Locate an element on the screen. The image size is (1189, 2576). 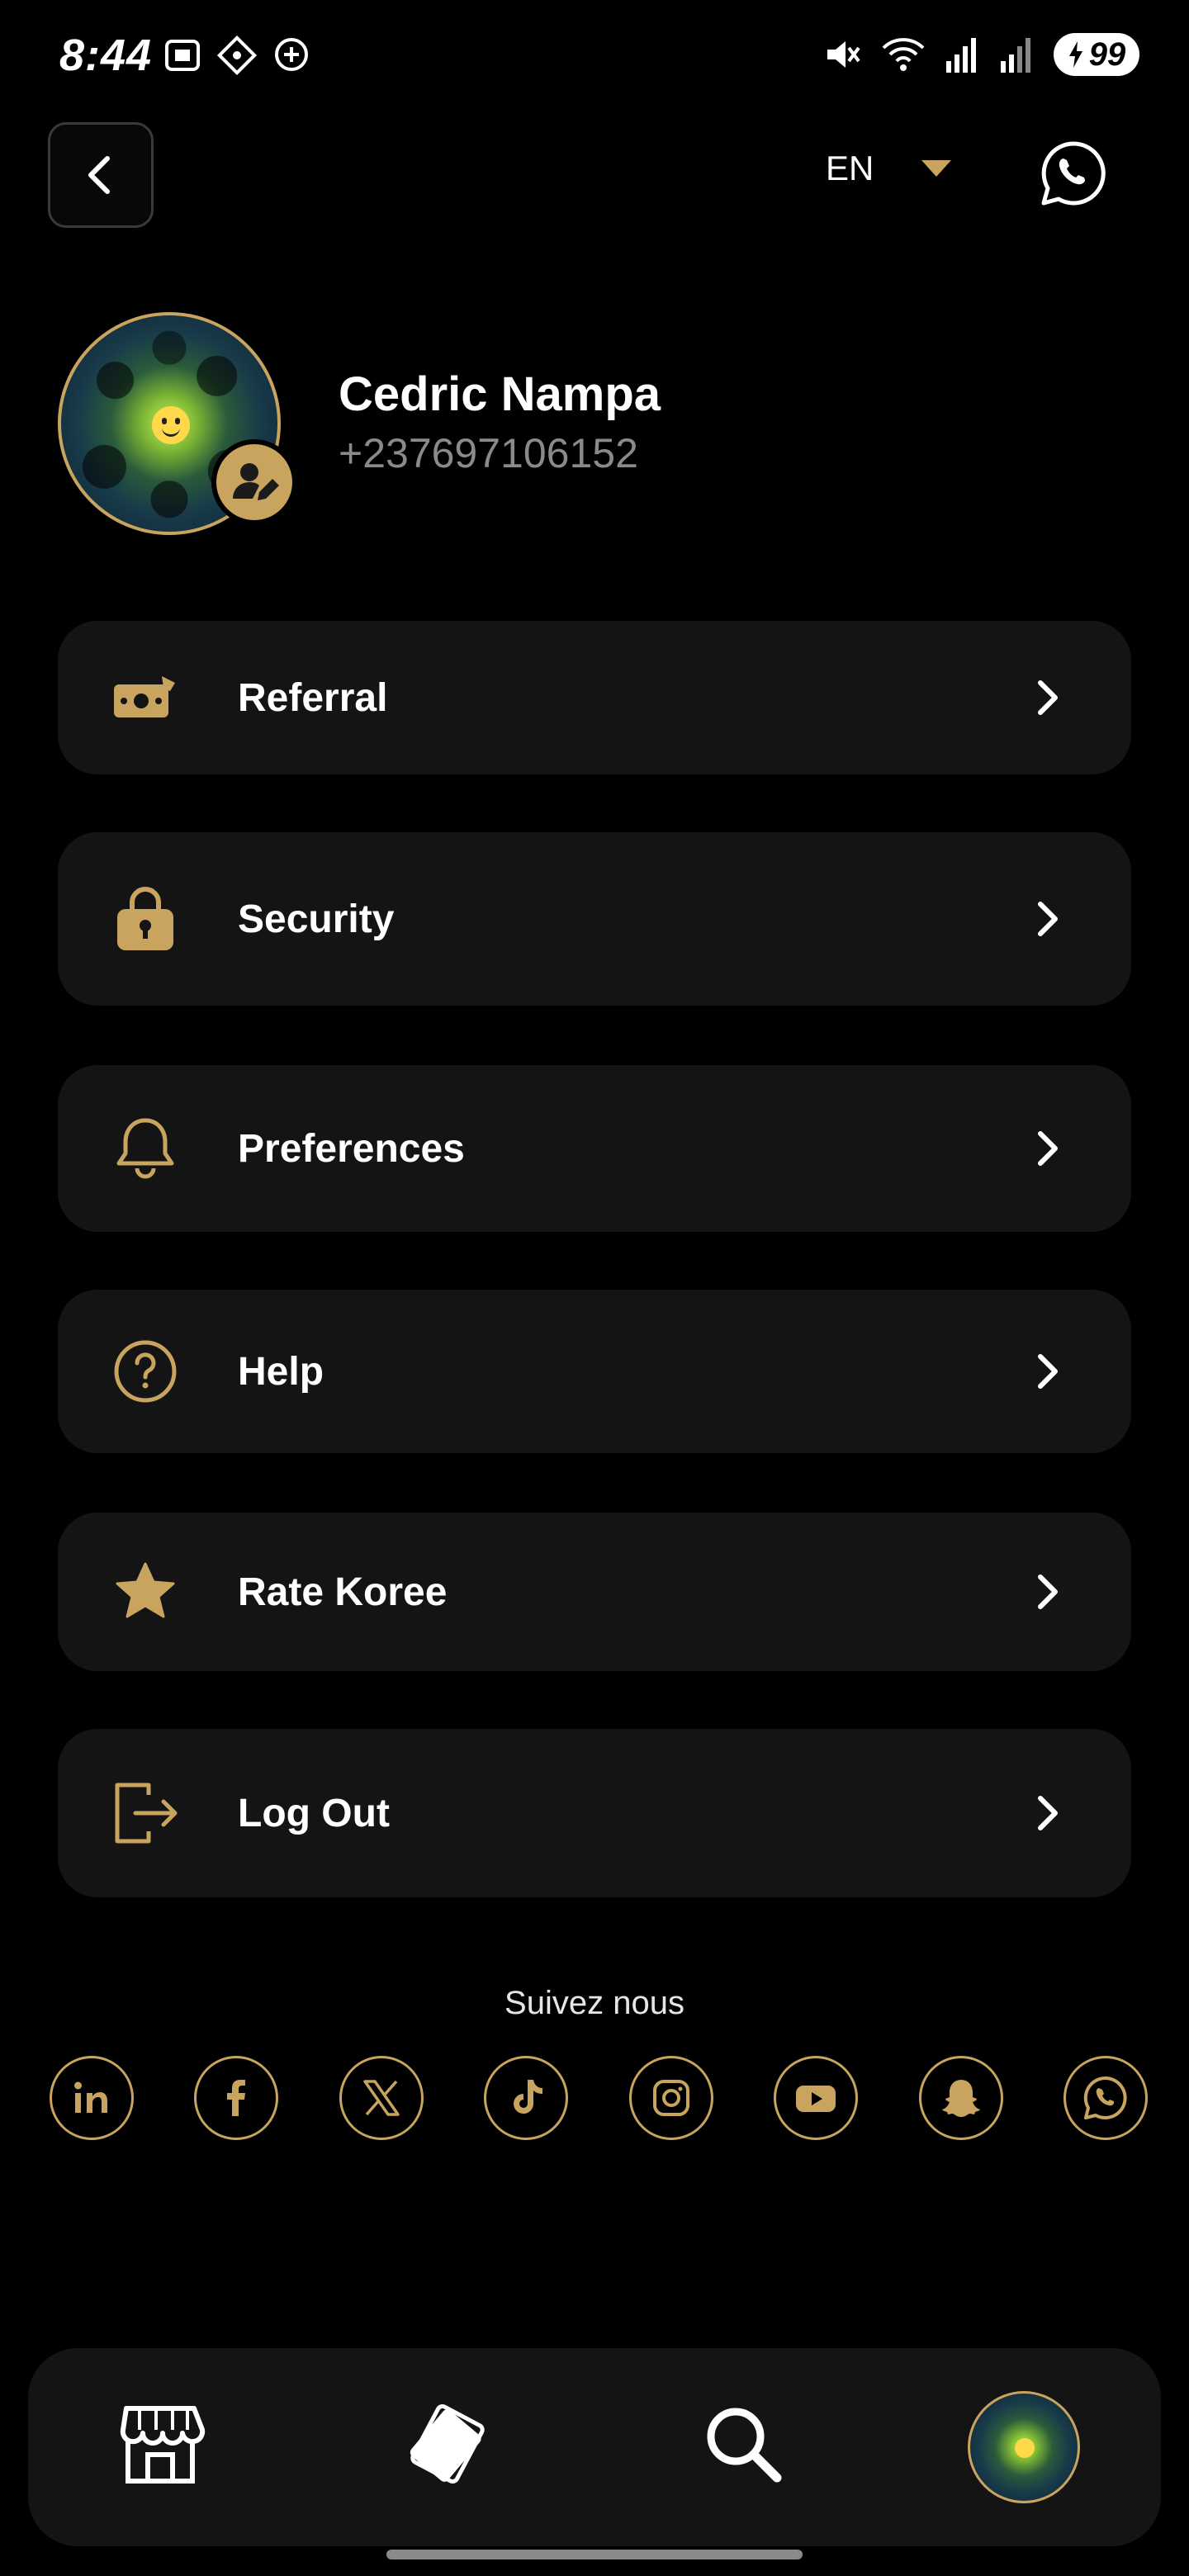
bell-icon is located at coordinates (145, 1148).